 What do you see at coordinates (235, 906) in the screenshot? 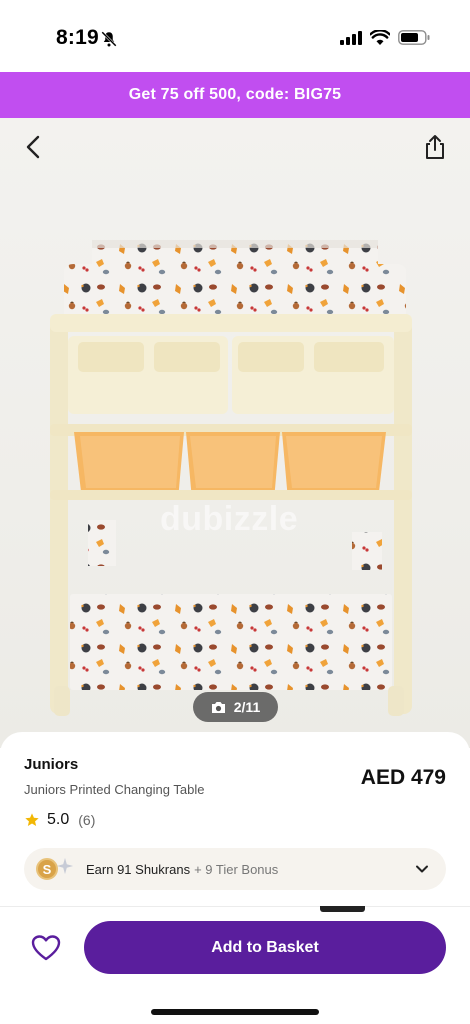
I see `section-divider` at bounding box center [235, 906].